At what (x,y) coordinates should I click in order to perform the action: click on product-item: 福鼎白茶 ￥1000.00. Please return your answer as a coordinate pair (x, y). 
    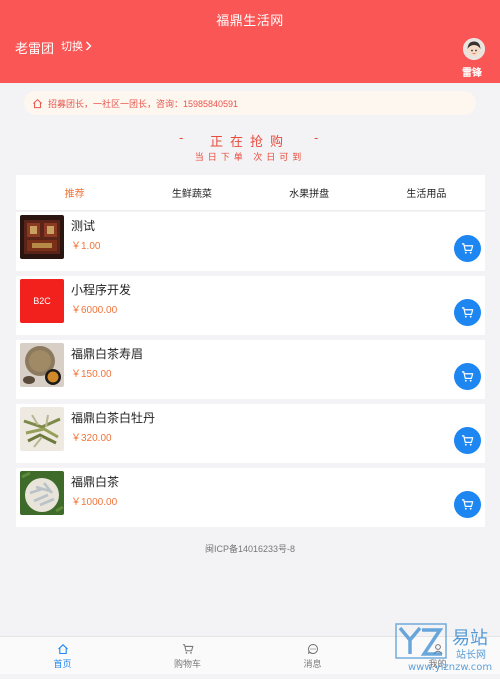
    Looking at the image, I should click on (250, 497).